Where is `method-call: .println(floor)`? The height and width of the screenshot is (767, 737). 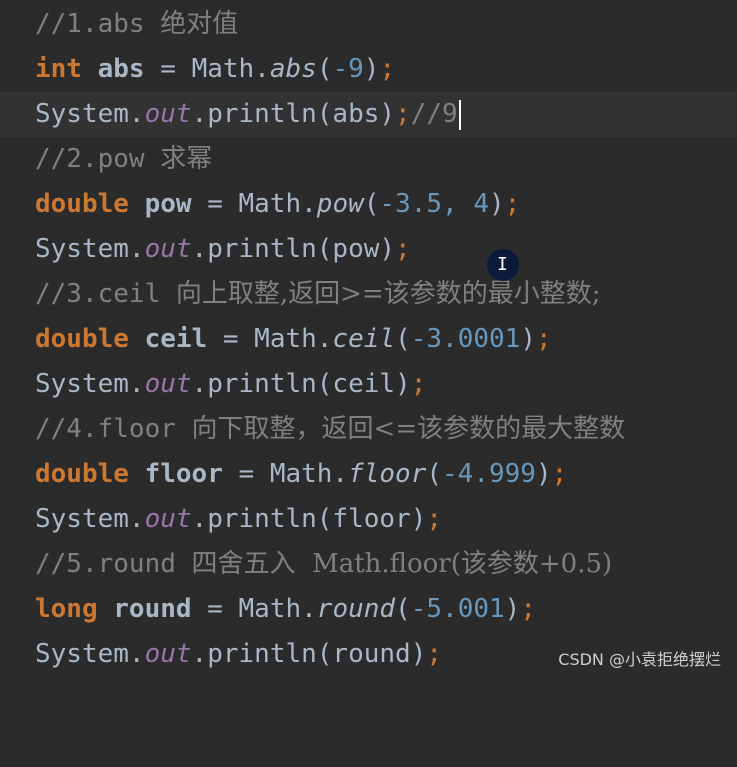
method-call: .println(floor) is located at coordinates (309, 519).